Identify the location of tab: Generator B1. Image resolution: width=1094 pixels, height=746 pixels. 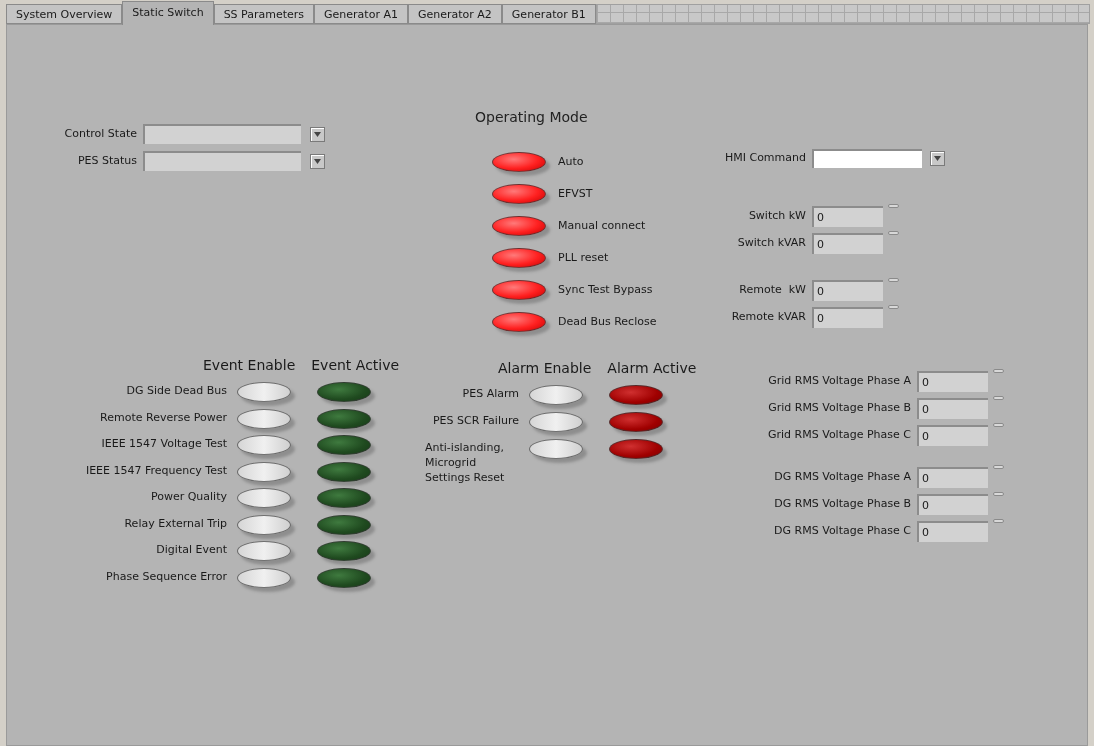
(548, 14).